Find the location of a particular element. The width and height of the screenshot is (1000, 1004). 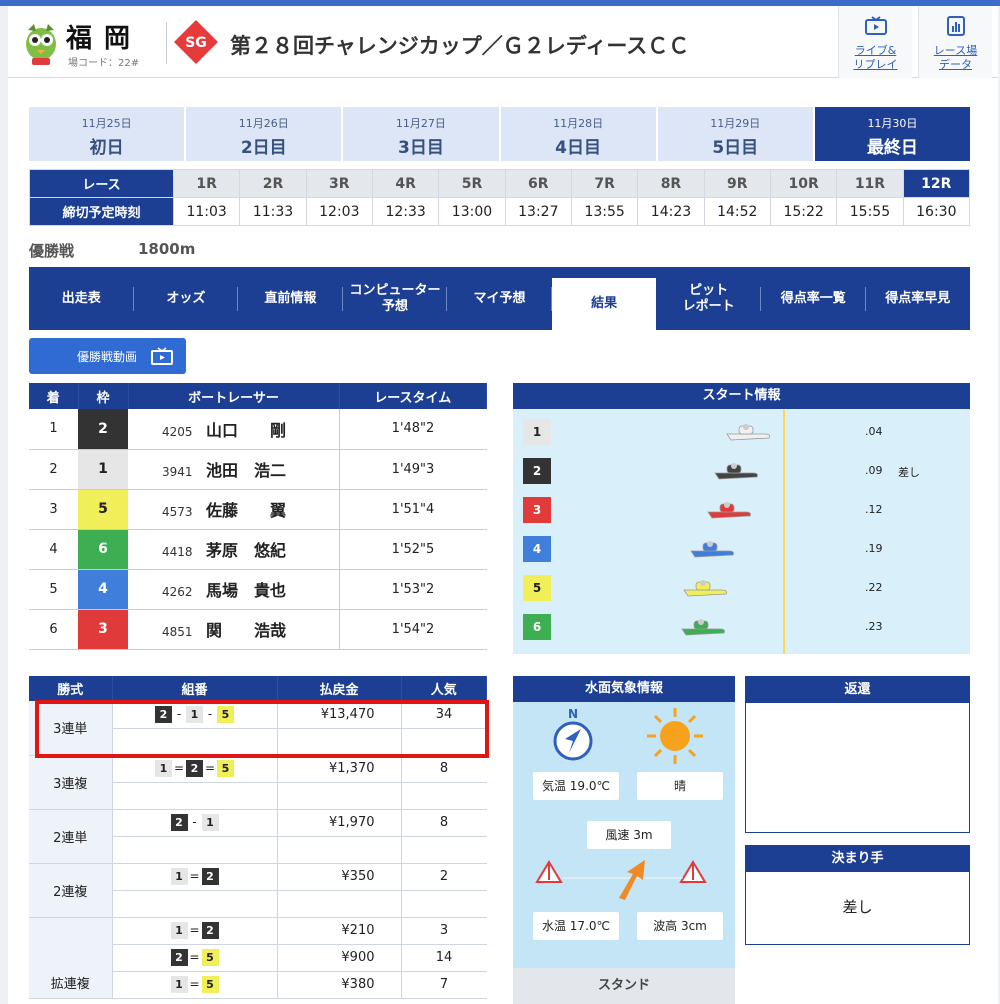

payout-row: 2連単 2-1 ¥1,970 8 is located at coordinates (258, 836).